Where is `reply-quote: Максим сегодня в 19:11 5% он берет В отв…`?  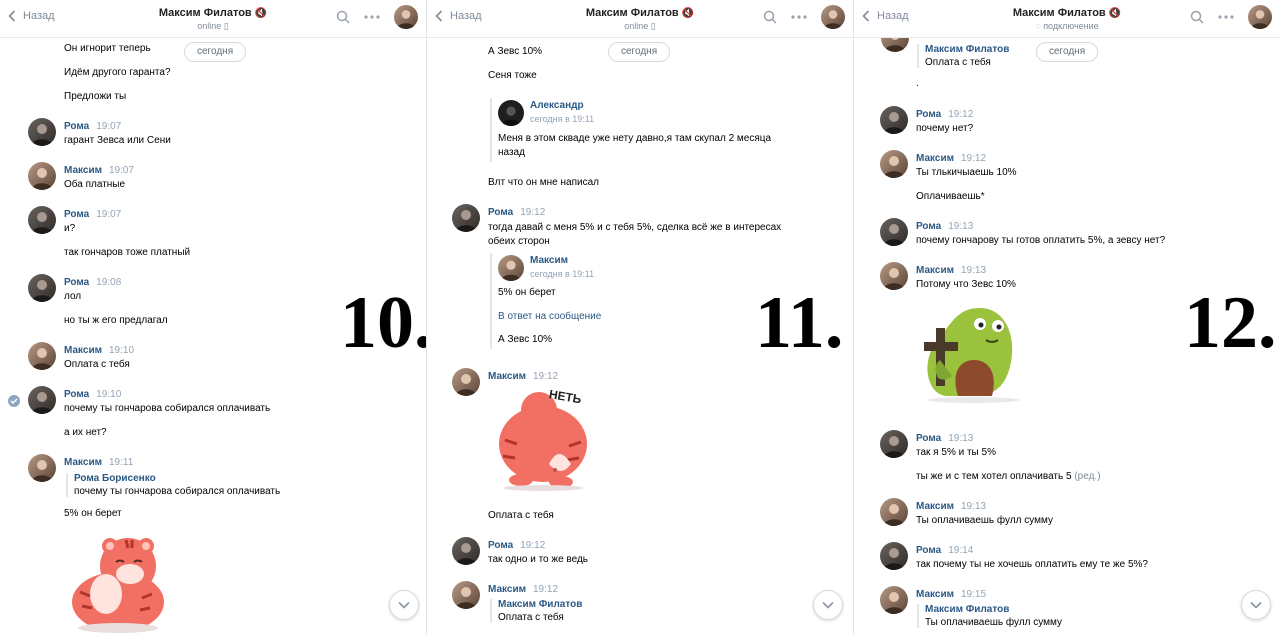 reply-quote: Максим сегодня в 19:11 5% он берет В отв… is located at coordinates (640, 301).